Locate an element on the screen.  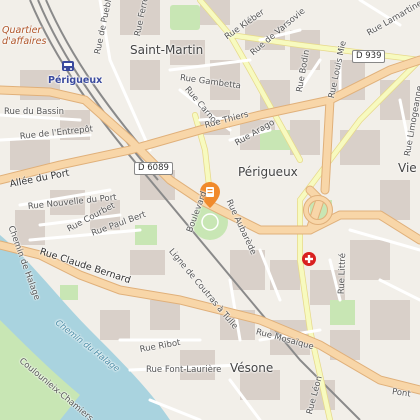
place-label-vesone: Vésone is located at coordinates (252, 368).